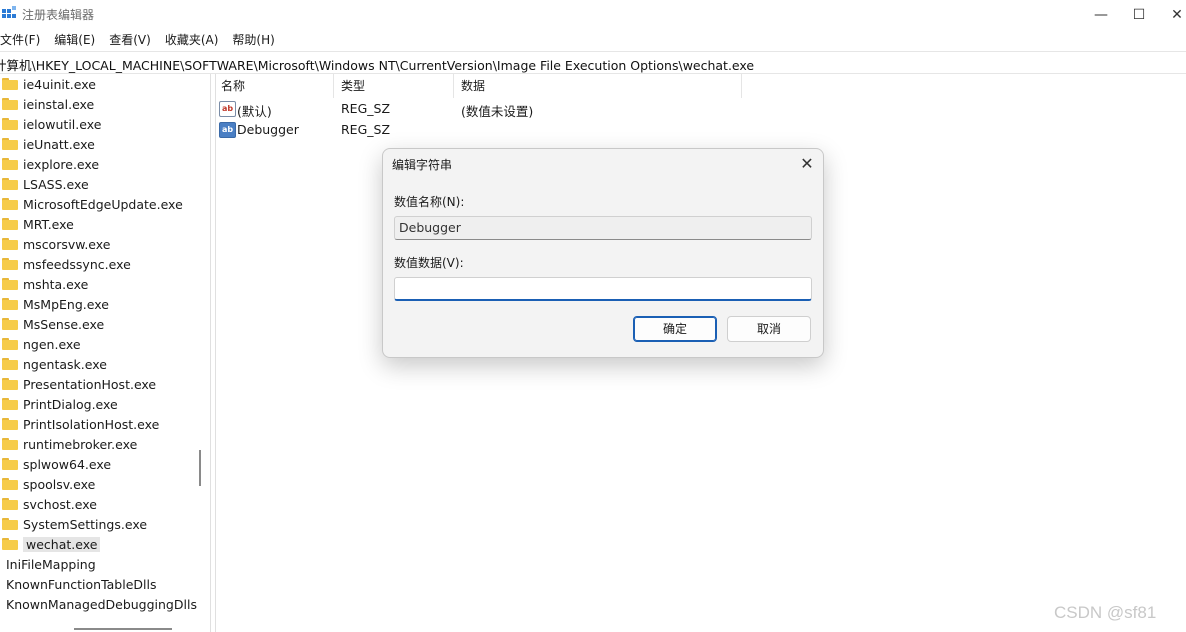  Describe the element at coordinates (58, 15) in the screenshot. I see `window-title: 注册表编辑器` at that location.